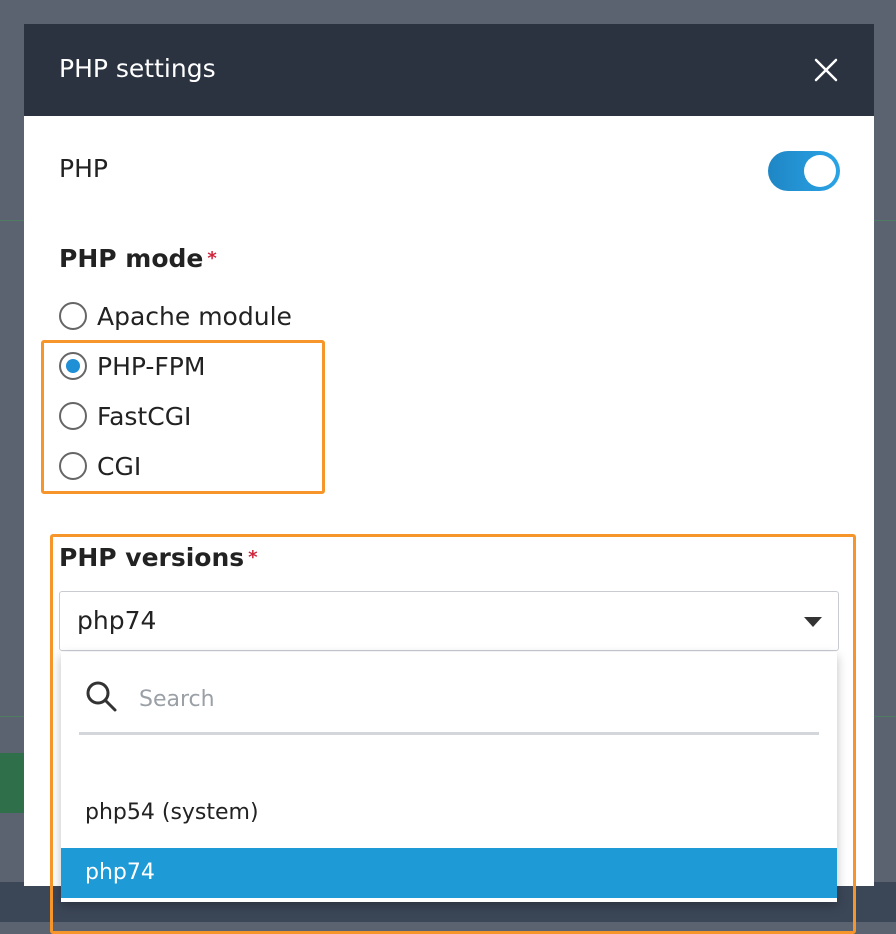  Describe the element at coordinates (137, 68) in the screenshot. I see `dialog-title: PHP settings` at that location.